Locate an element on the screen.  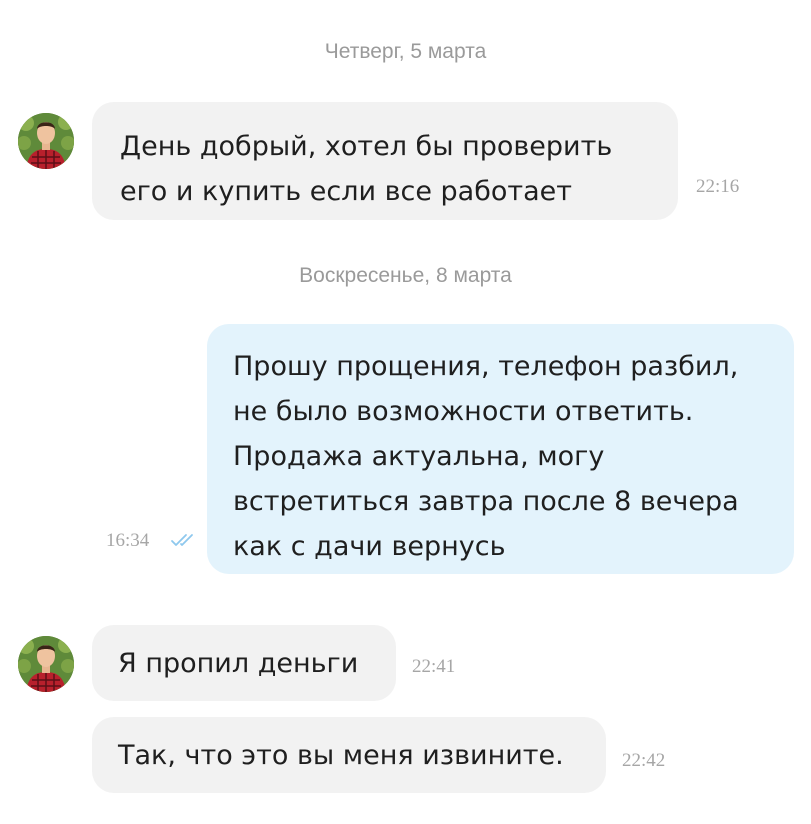
date-separator: Четверг, 5 марта is located at coordinates (405, 51).